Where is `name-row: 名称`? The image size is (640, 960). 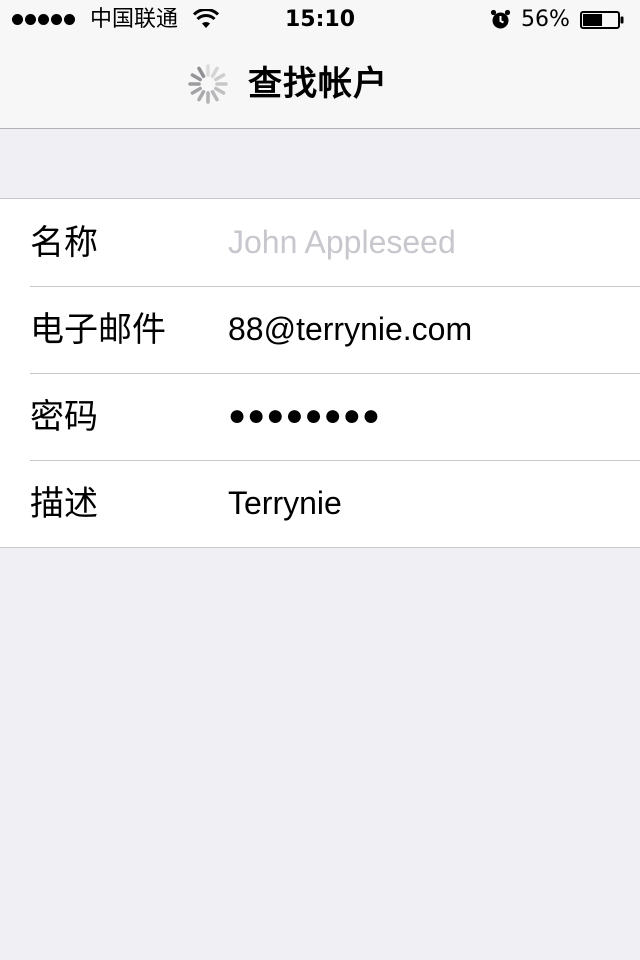 name-row: 名称 is located at coordinates (320, 242).